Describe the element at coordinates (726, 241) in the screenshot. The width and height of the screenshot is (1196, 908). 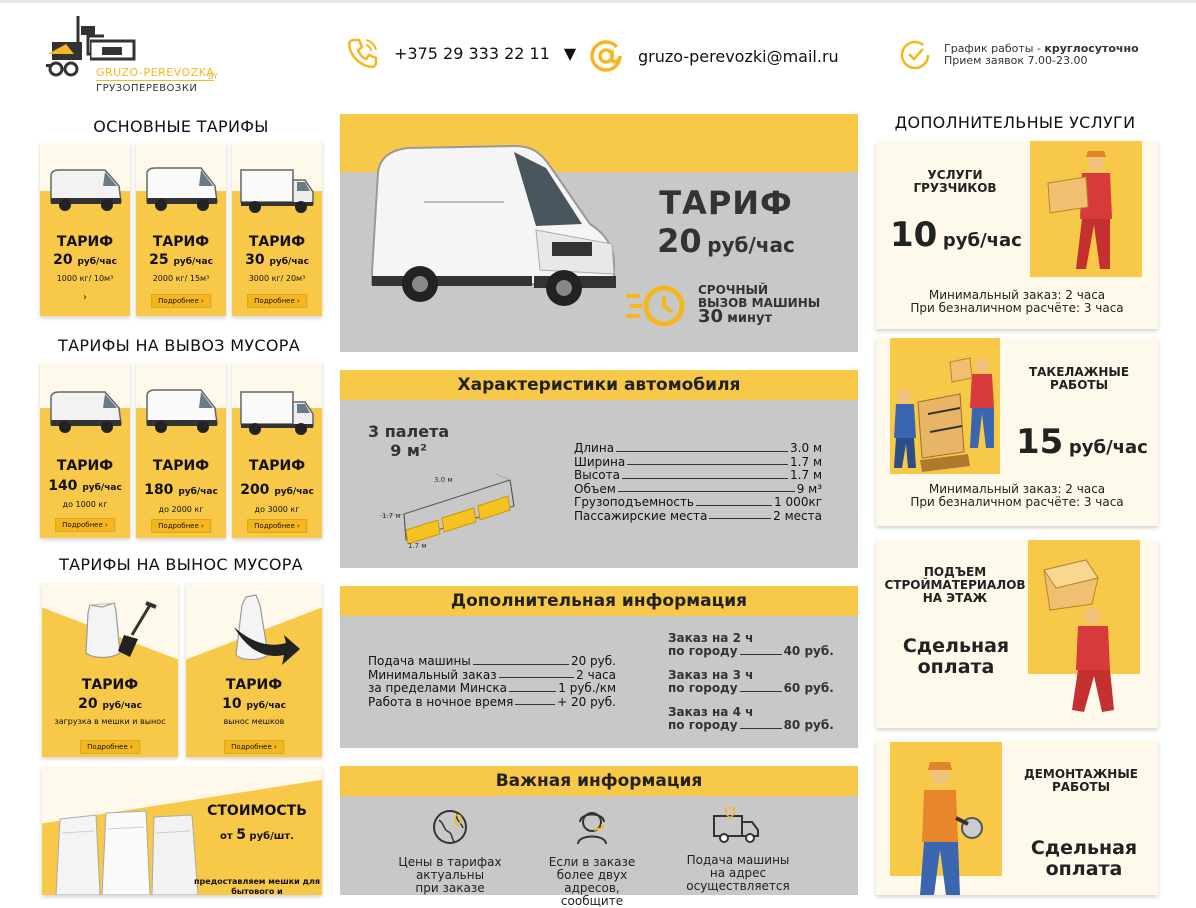
I see `main-tariff-price: 20 руб/час` at that location.